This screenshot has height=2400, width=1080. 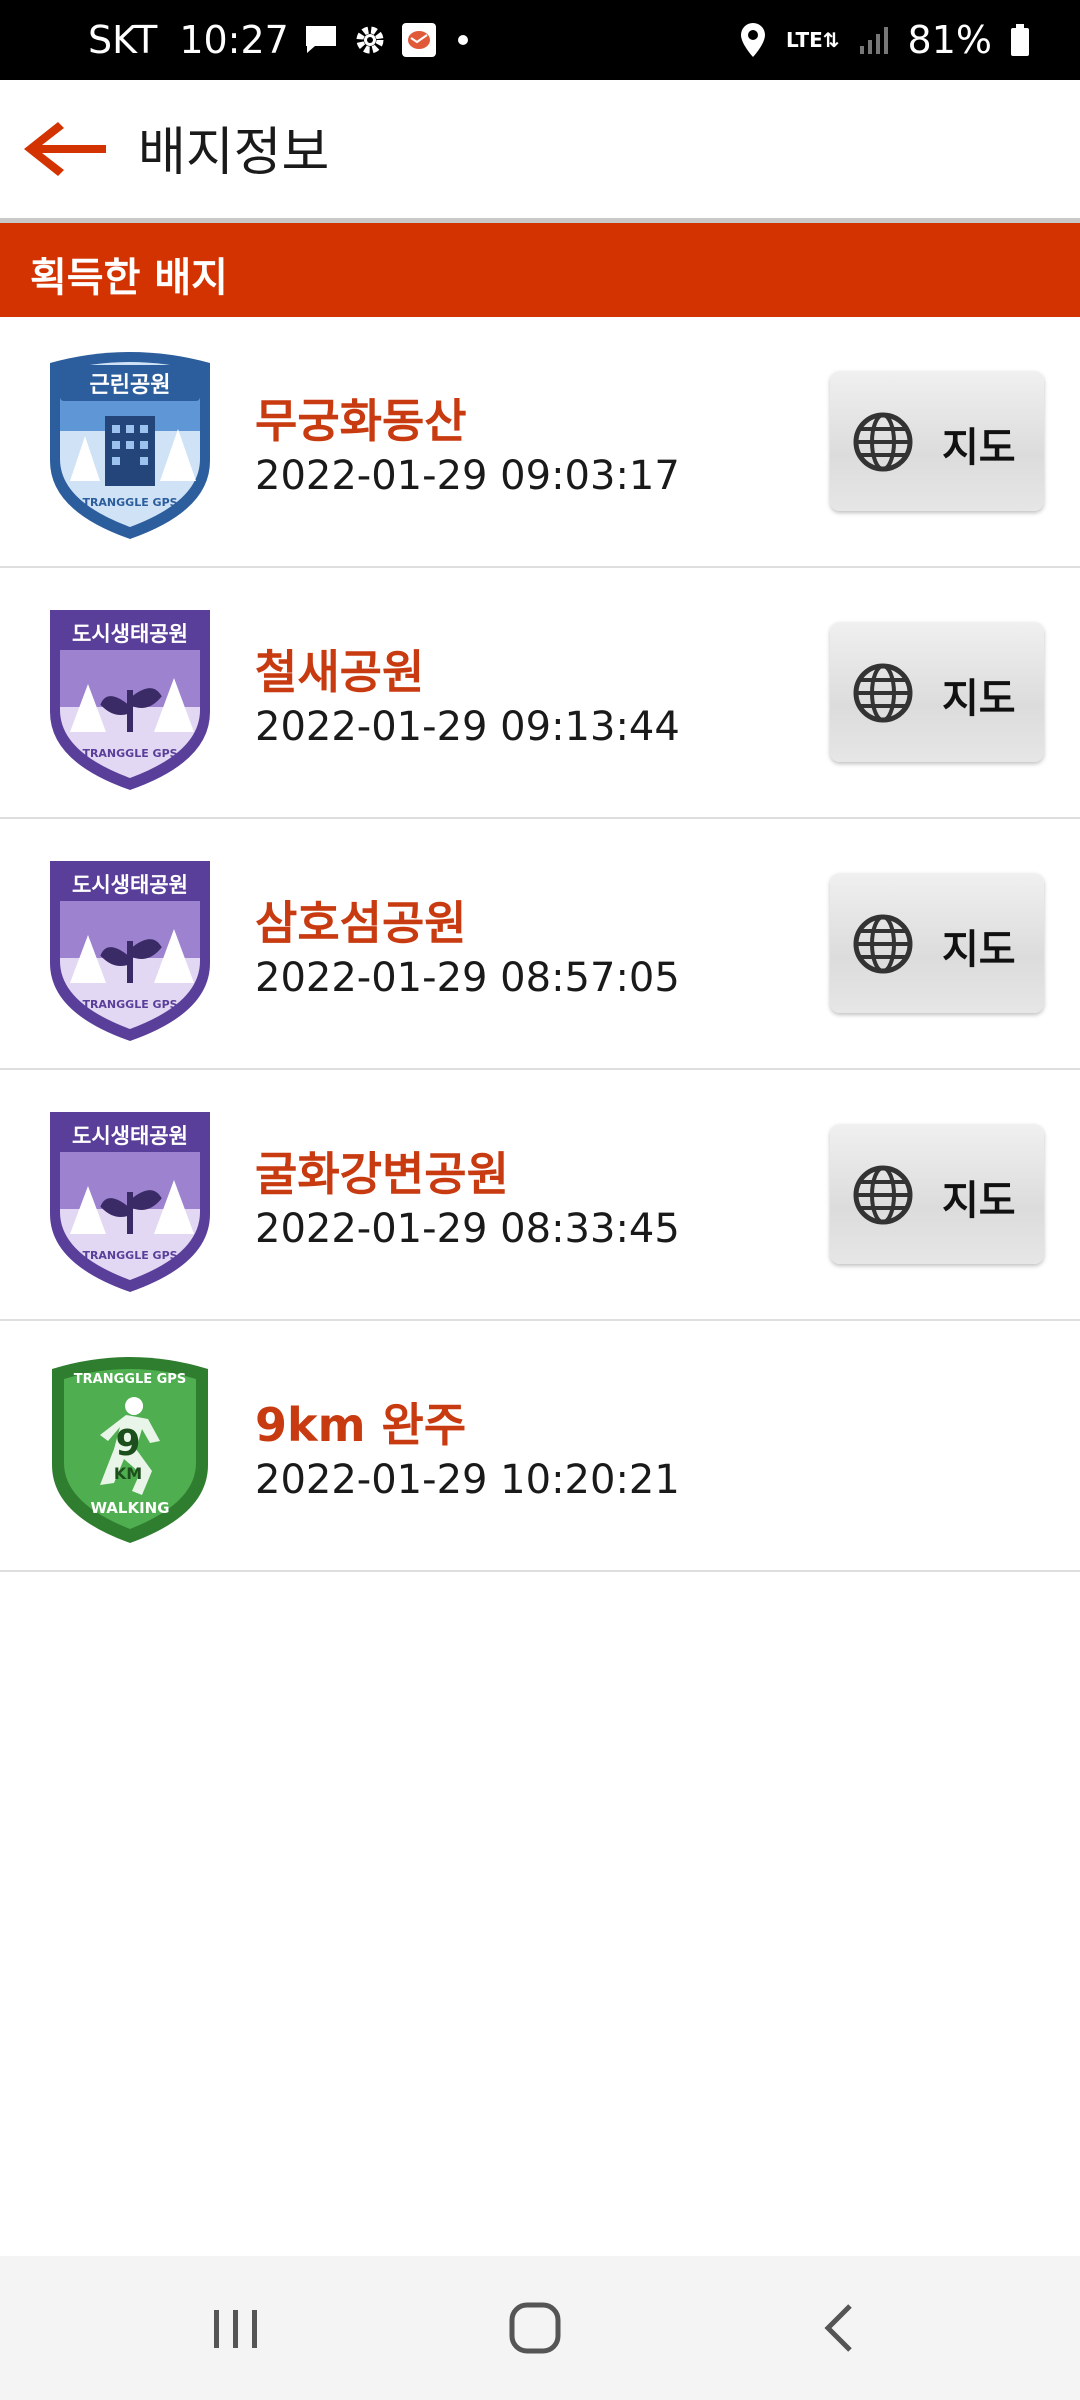 I want to click on badge-label: 근린공원, so click(x=130, y=385).